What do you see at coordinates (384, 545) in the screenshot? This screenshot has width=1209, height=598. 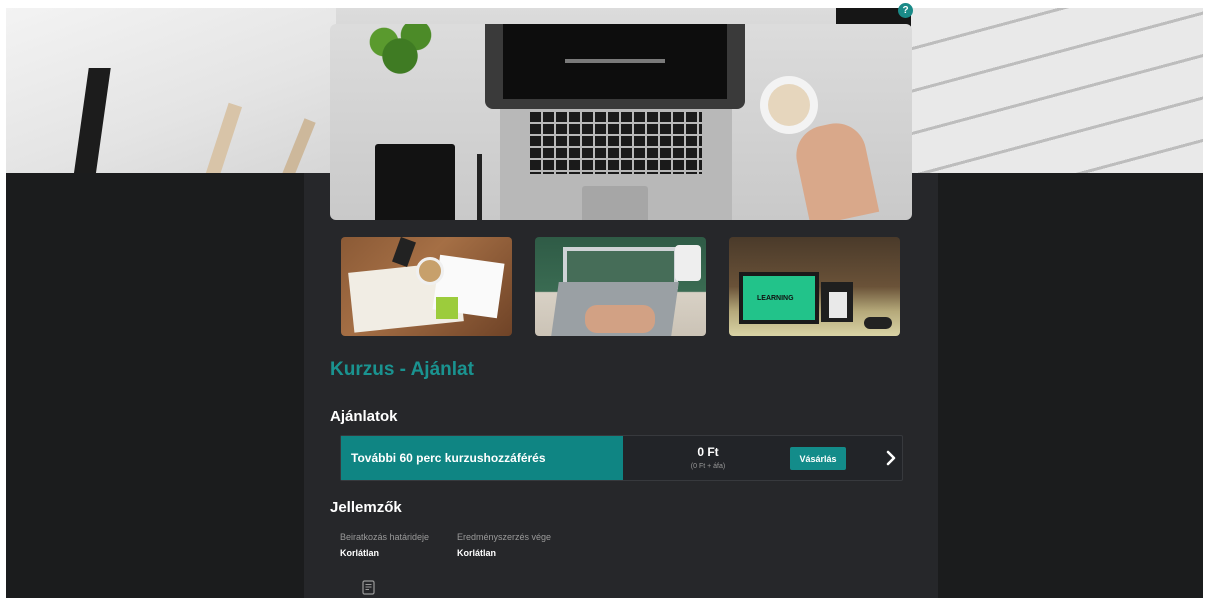 I see `feature-enrollment-deadline: Beiratkozás határideje Korlátlan` at bounding box center [384, 545].